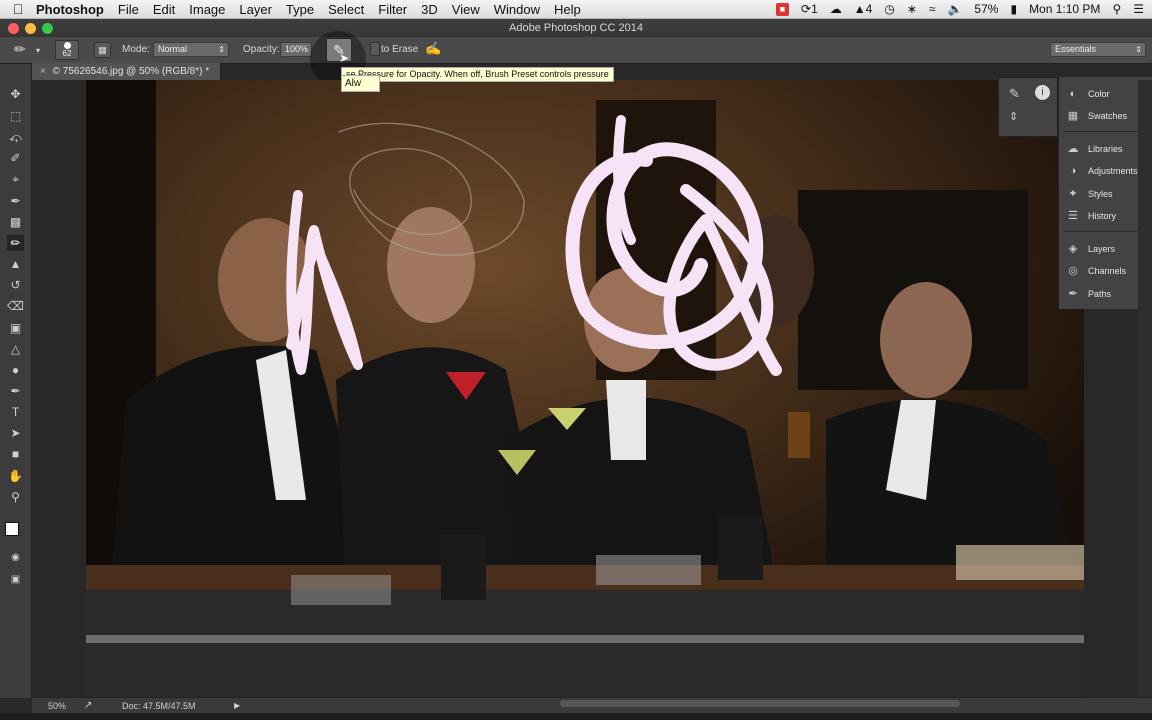 This screenshot has height=720, width=1152. Describe the element at coordinates (15, 243) in the screenshot. I see `brush-tool-icon: ✏` at that location.